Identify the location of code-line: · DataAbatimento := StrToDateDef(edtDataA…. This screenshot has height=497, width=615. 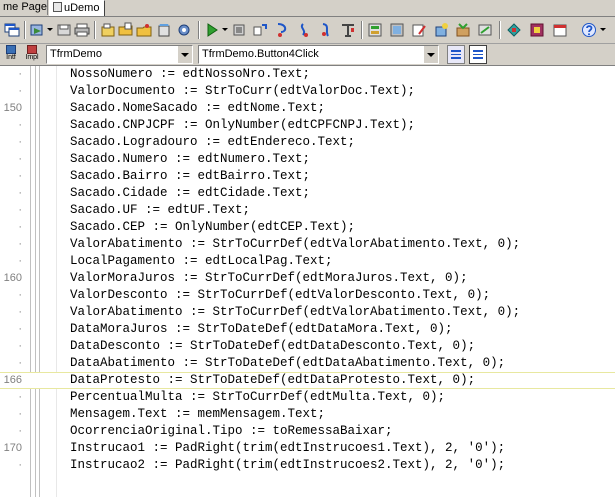
(307, 363).